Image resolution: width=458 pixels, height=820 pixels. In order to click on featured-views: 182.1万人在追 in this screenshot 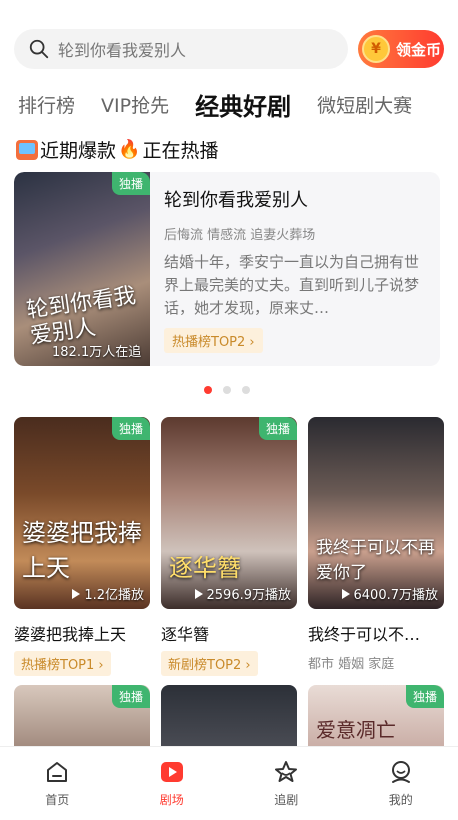, I will do `click(97, 352)`.